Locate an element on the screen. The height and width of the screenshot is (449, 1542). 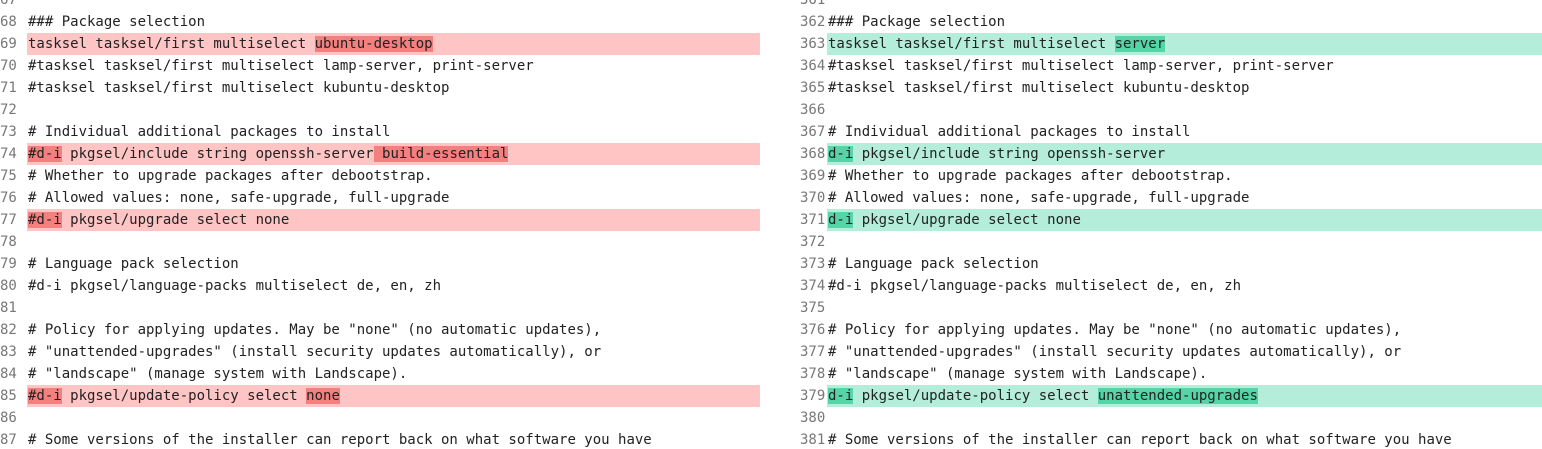
line-text: #d-i pkgsel/upgrade select none is located at coordinates (393, 220).